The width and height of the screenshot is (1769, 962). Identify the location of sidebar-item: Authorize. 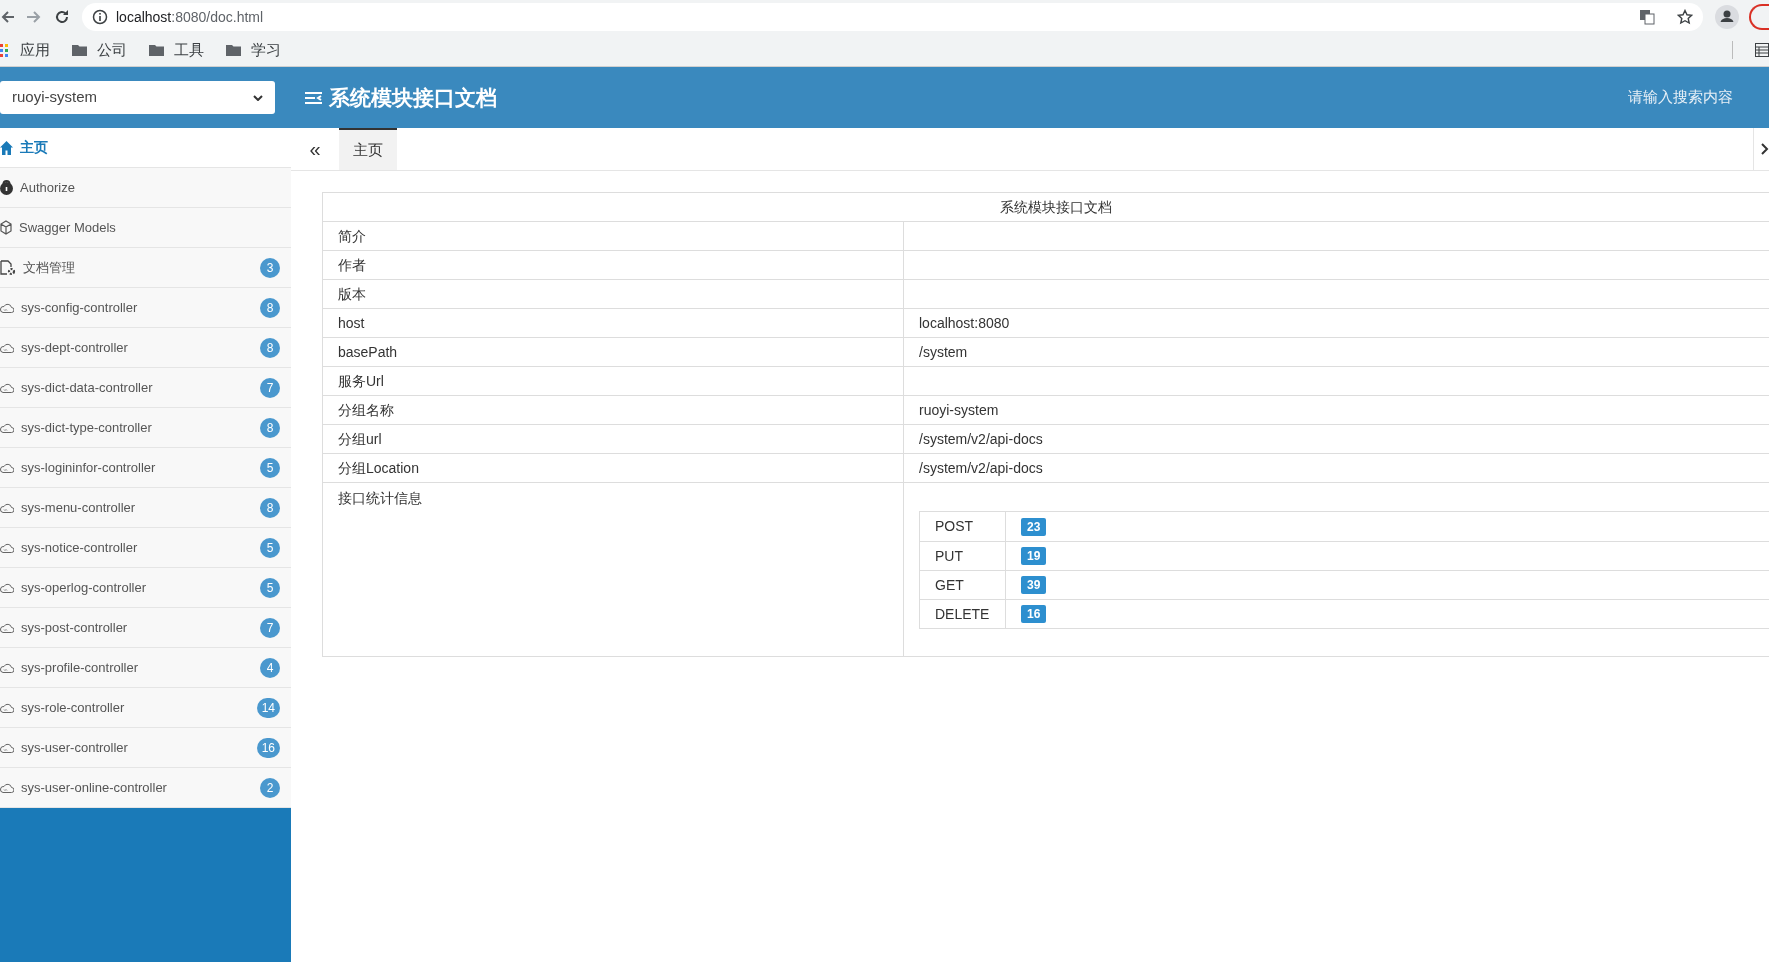
(145, 188).